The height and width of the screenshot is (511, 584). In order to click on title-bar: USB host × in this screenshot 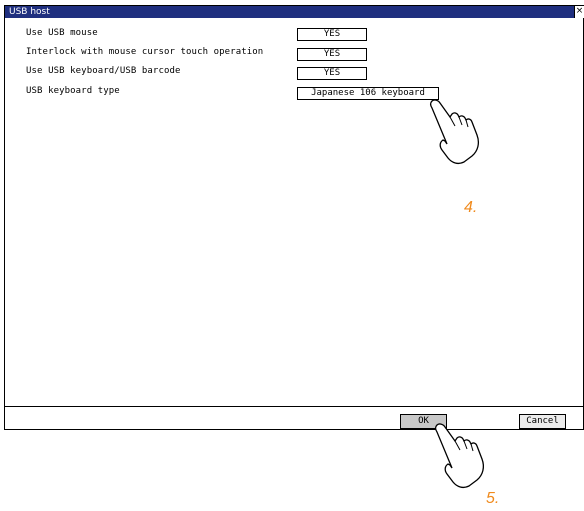, I will do `click(294, 12)`.